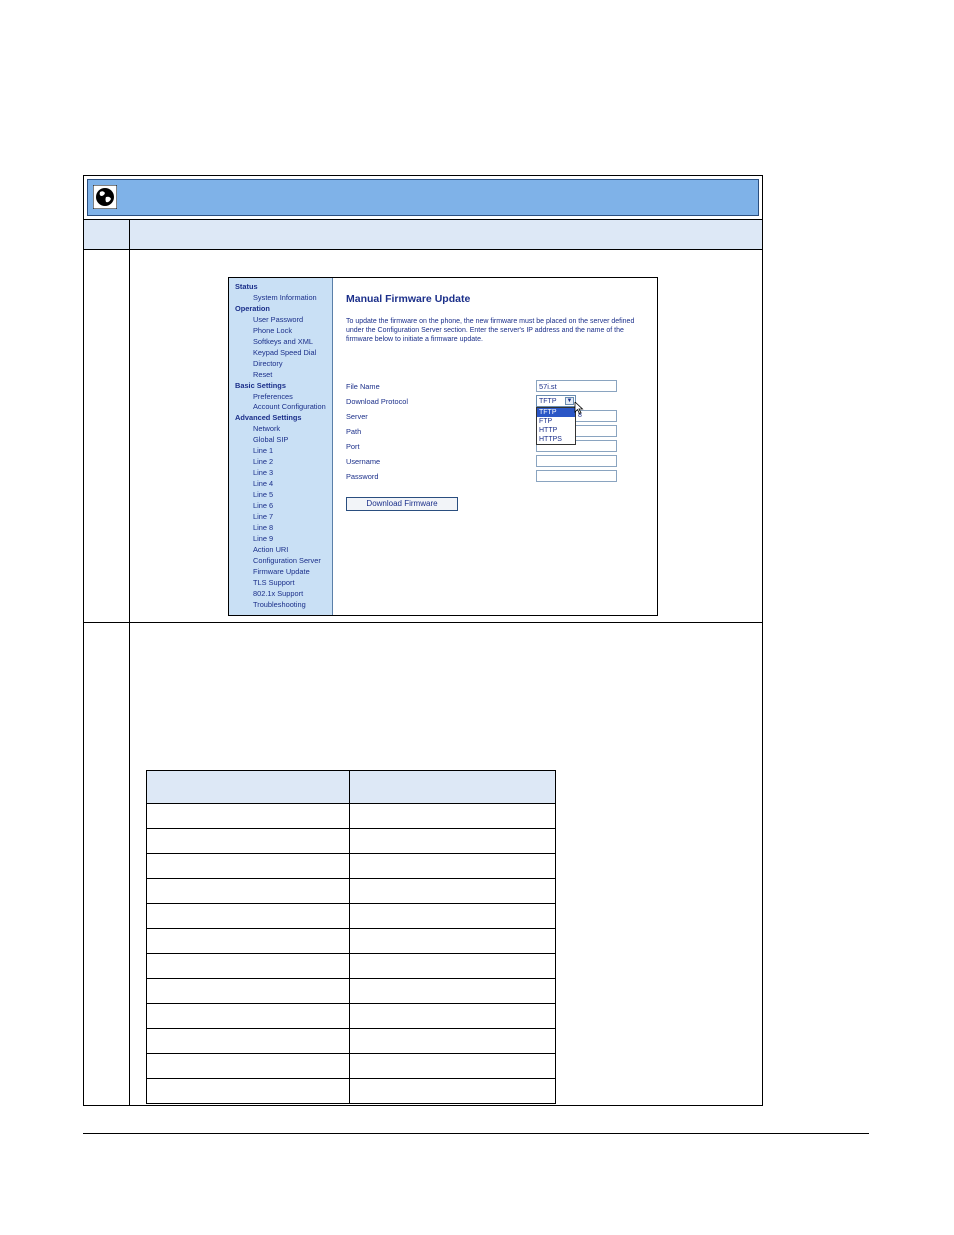  Describe the element at coordinates (402, 504) in the screenshot. I see `download-firmware-button: Download Firmware` at that location.